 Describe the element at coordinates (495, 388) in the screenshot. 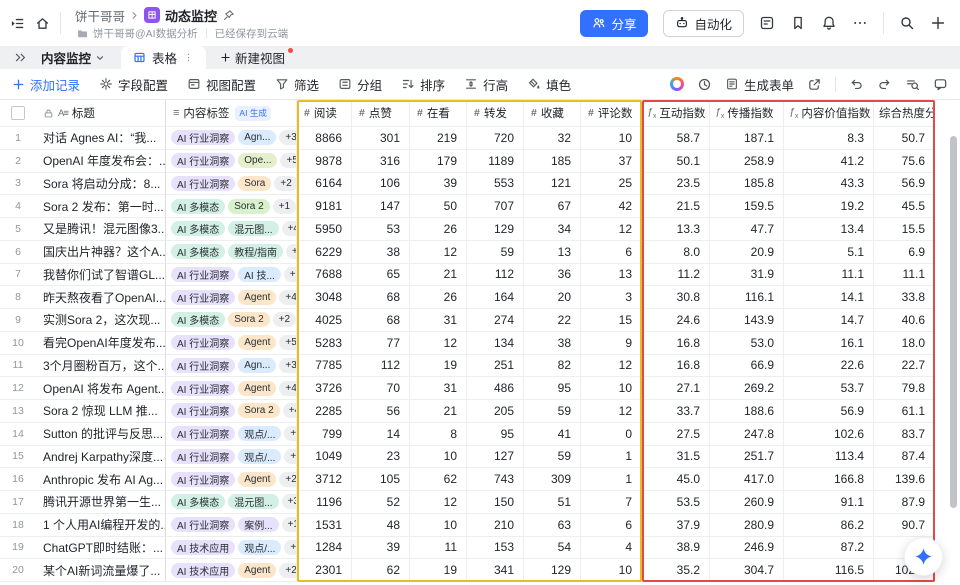

I see `cell-forward: 486` at that location.